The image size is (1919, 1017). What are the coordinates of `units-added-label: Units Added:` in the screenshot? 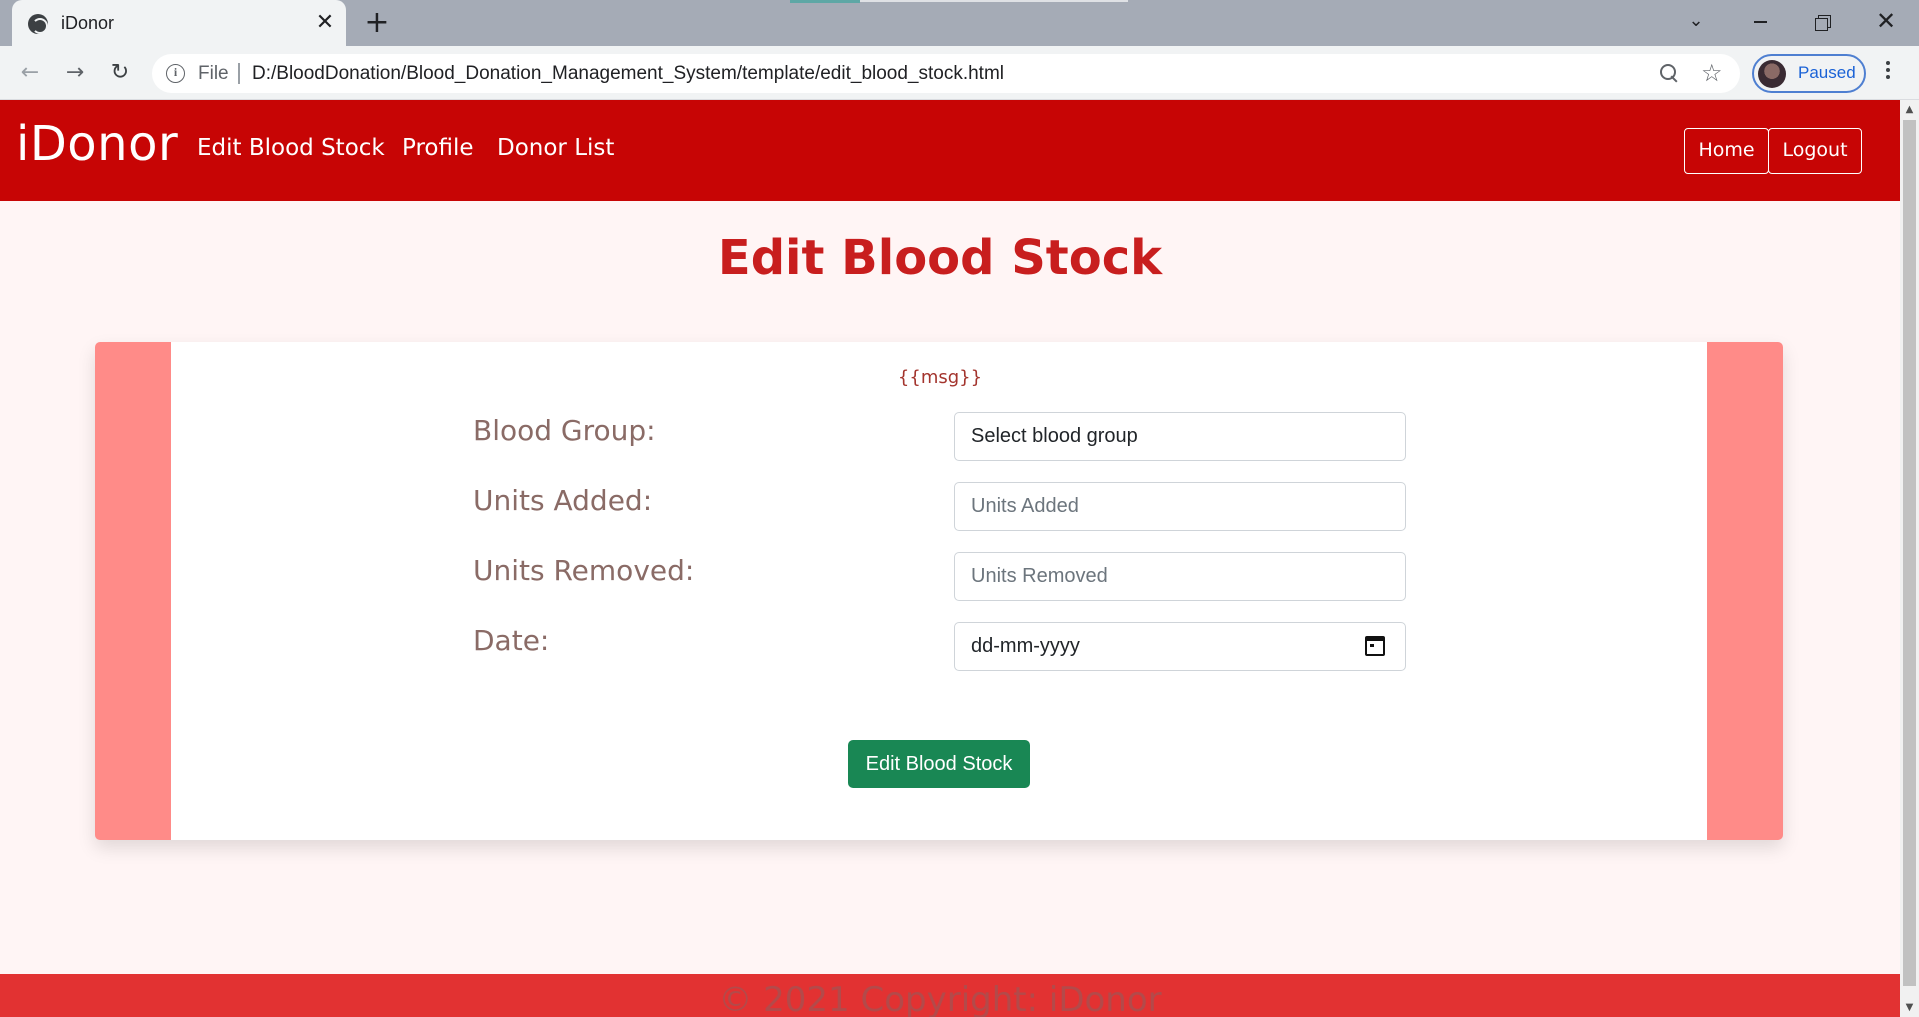 It's located at (563, 500).